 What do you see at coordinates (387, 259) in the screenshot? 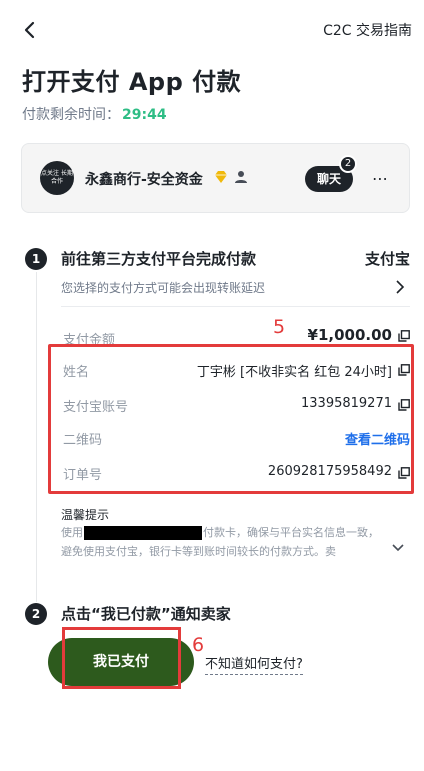
I see `payment-method: 支付宝` at bounding box center [387, 259].